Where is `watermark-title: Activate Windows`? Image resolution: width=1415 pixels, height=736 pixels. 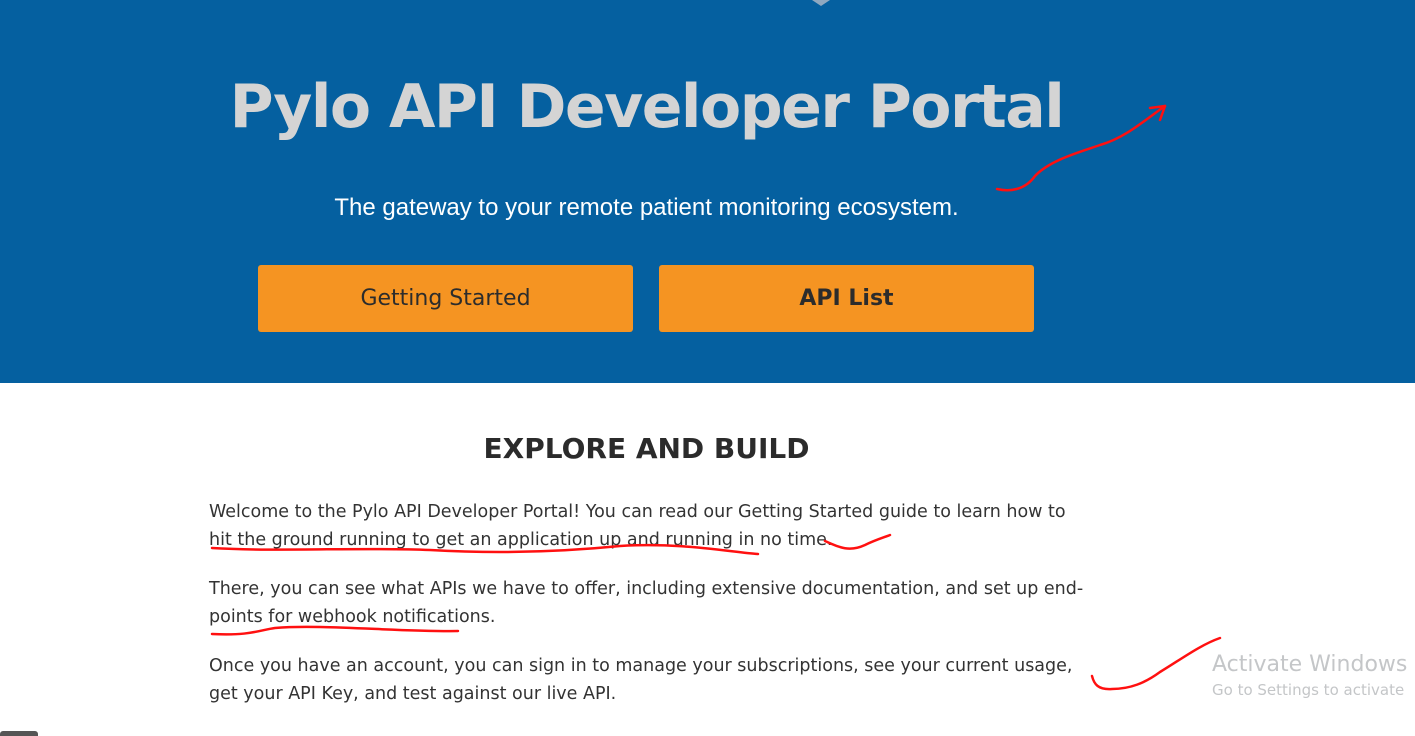
watermark-title: Activate Windows is located at coordinates (1310, 664).